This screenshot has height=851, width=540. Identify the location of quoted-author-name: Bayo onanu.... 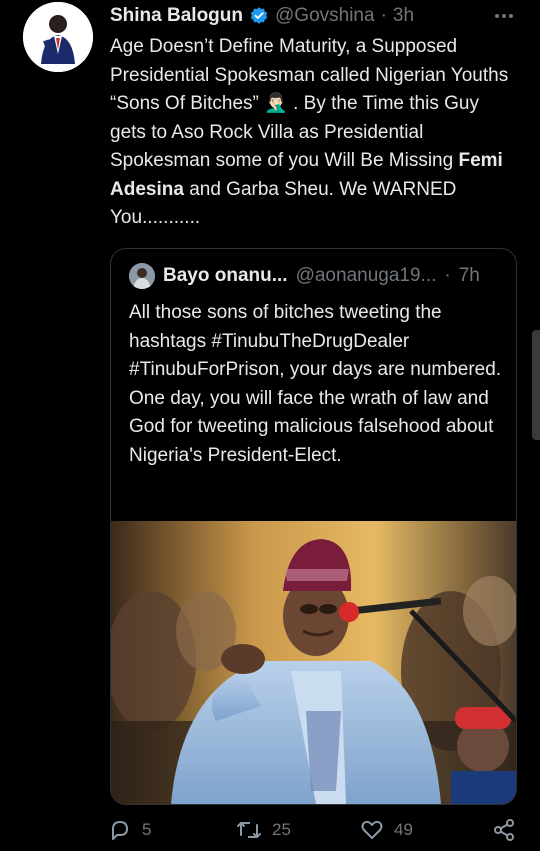
(225, 276).